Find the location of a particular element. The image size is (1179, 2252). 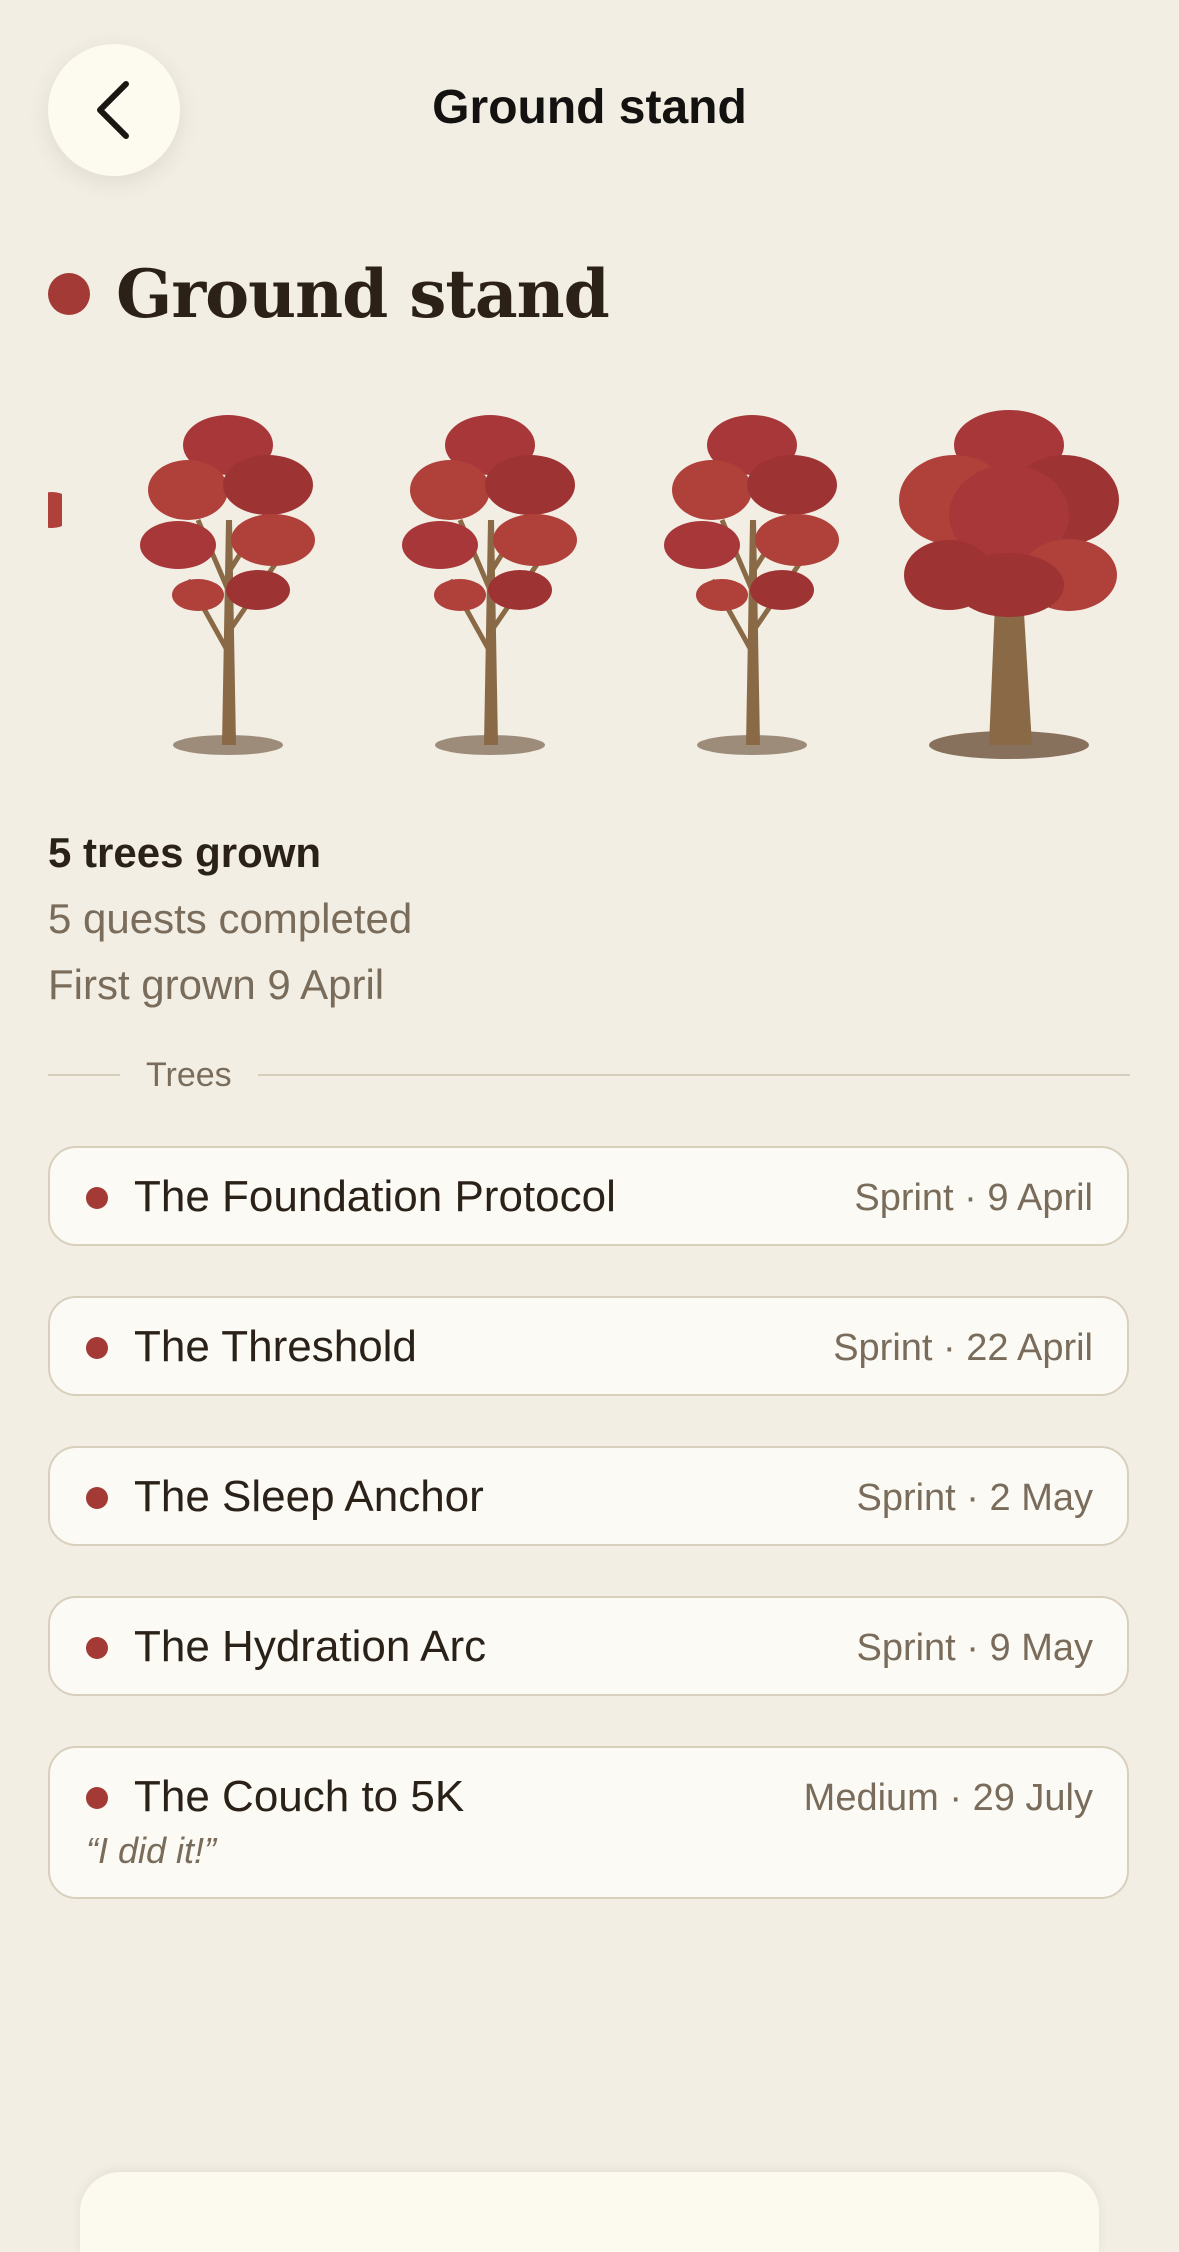

trees-section-header: Trees is located at coordinates (589, 1075).